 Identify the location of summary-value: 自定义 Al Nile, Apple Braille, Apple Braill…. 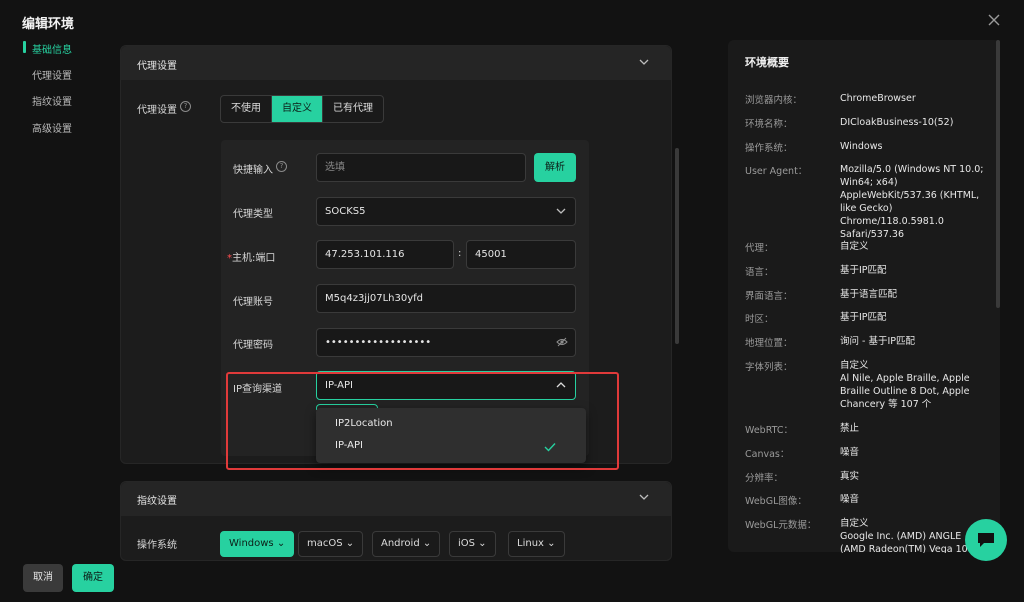
(905, 385).